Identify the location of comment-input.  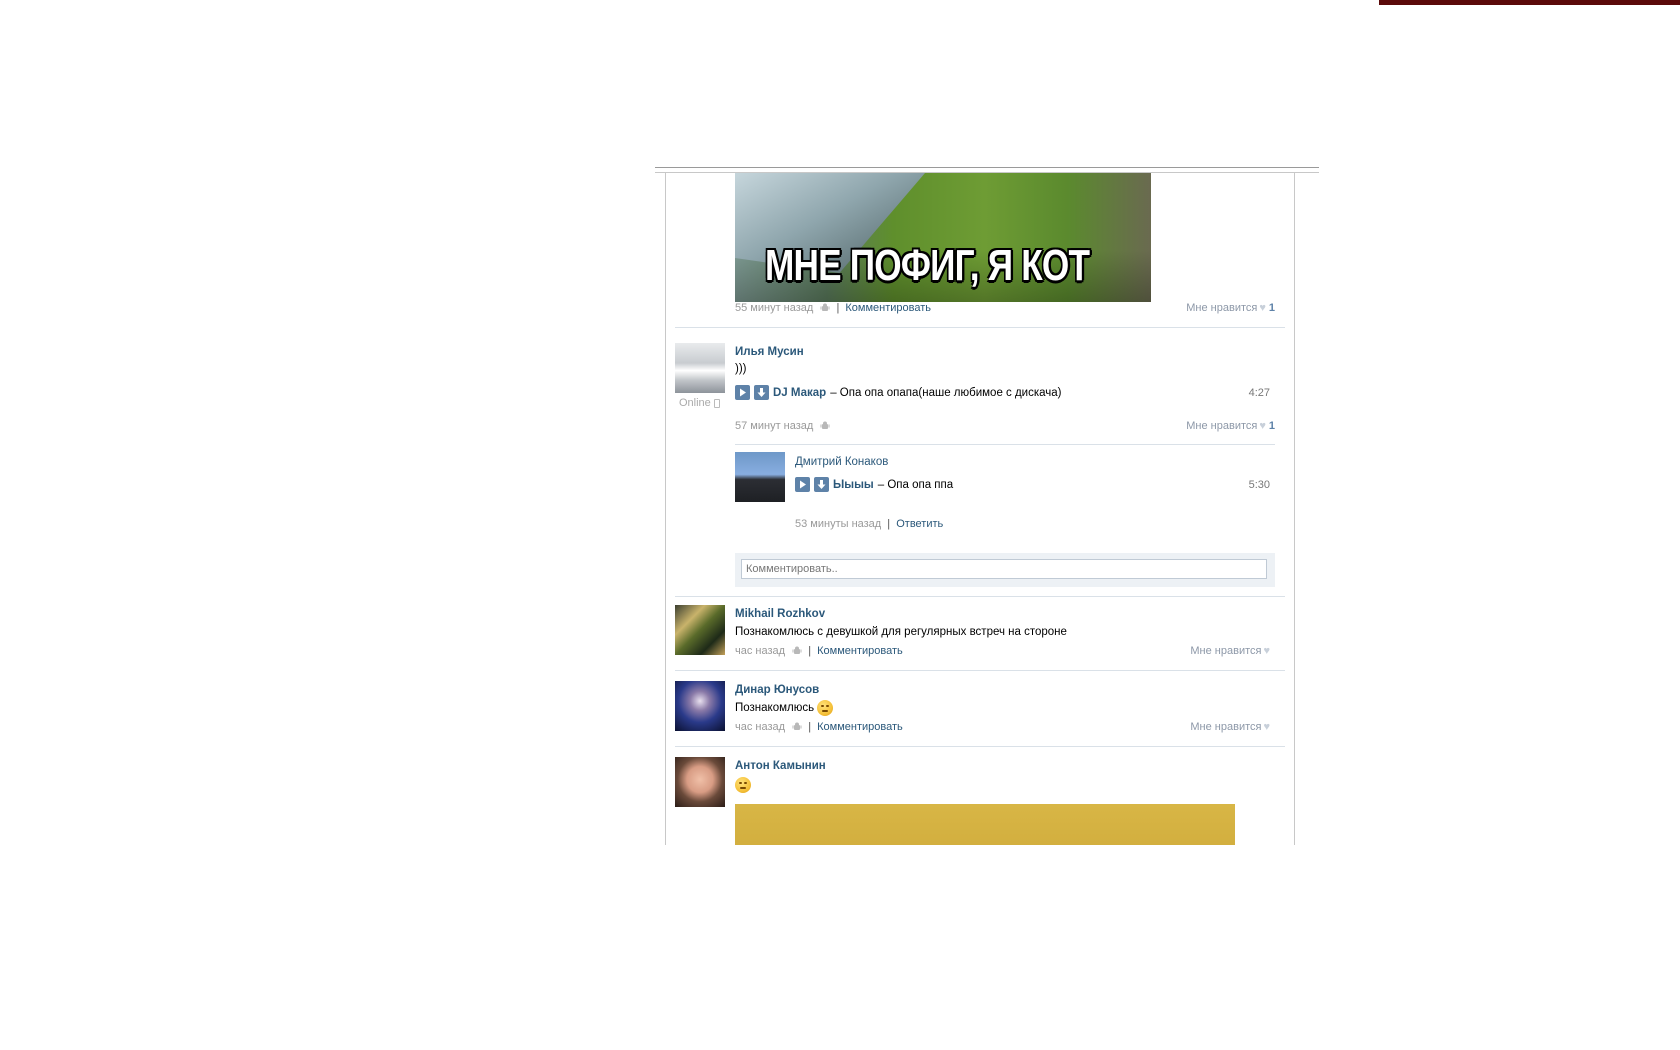
(1004, 569).